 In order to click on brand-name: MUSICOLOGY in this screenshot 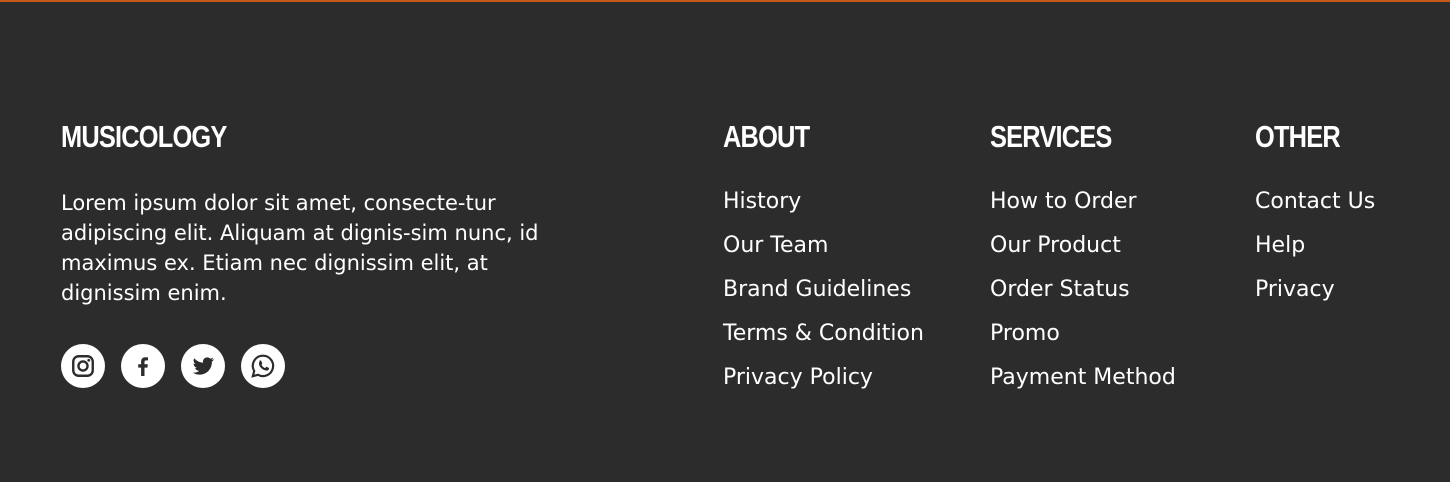, I will do `click(144, 136)`.